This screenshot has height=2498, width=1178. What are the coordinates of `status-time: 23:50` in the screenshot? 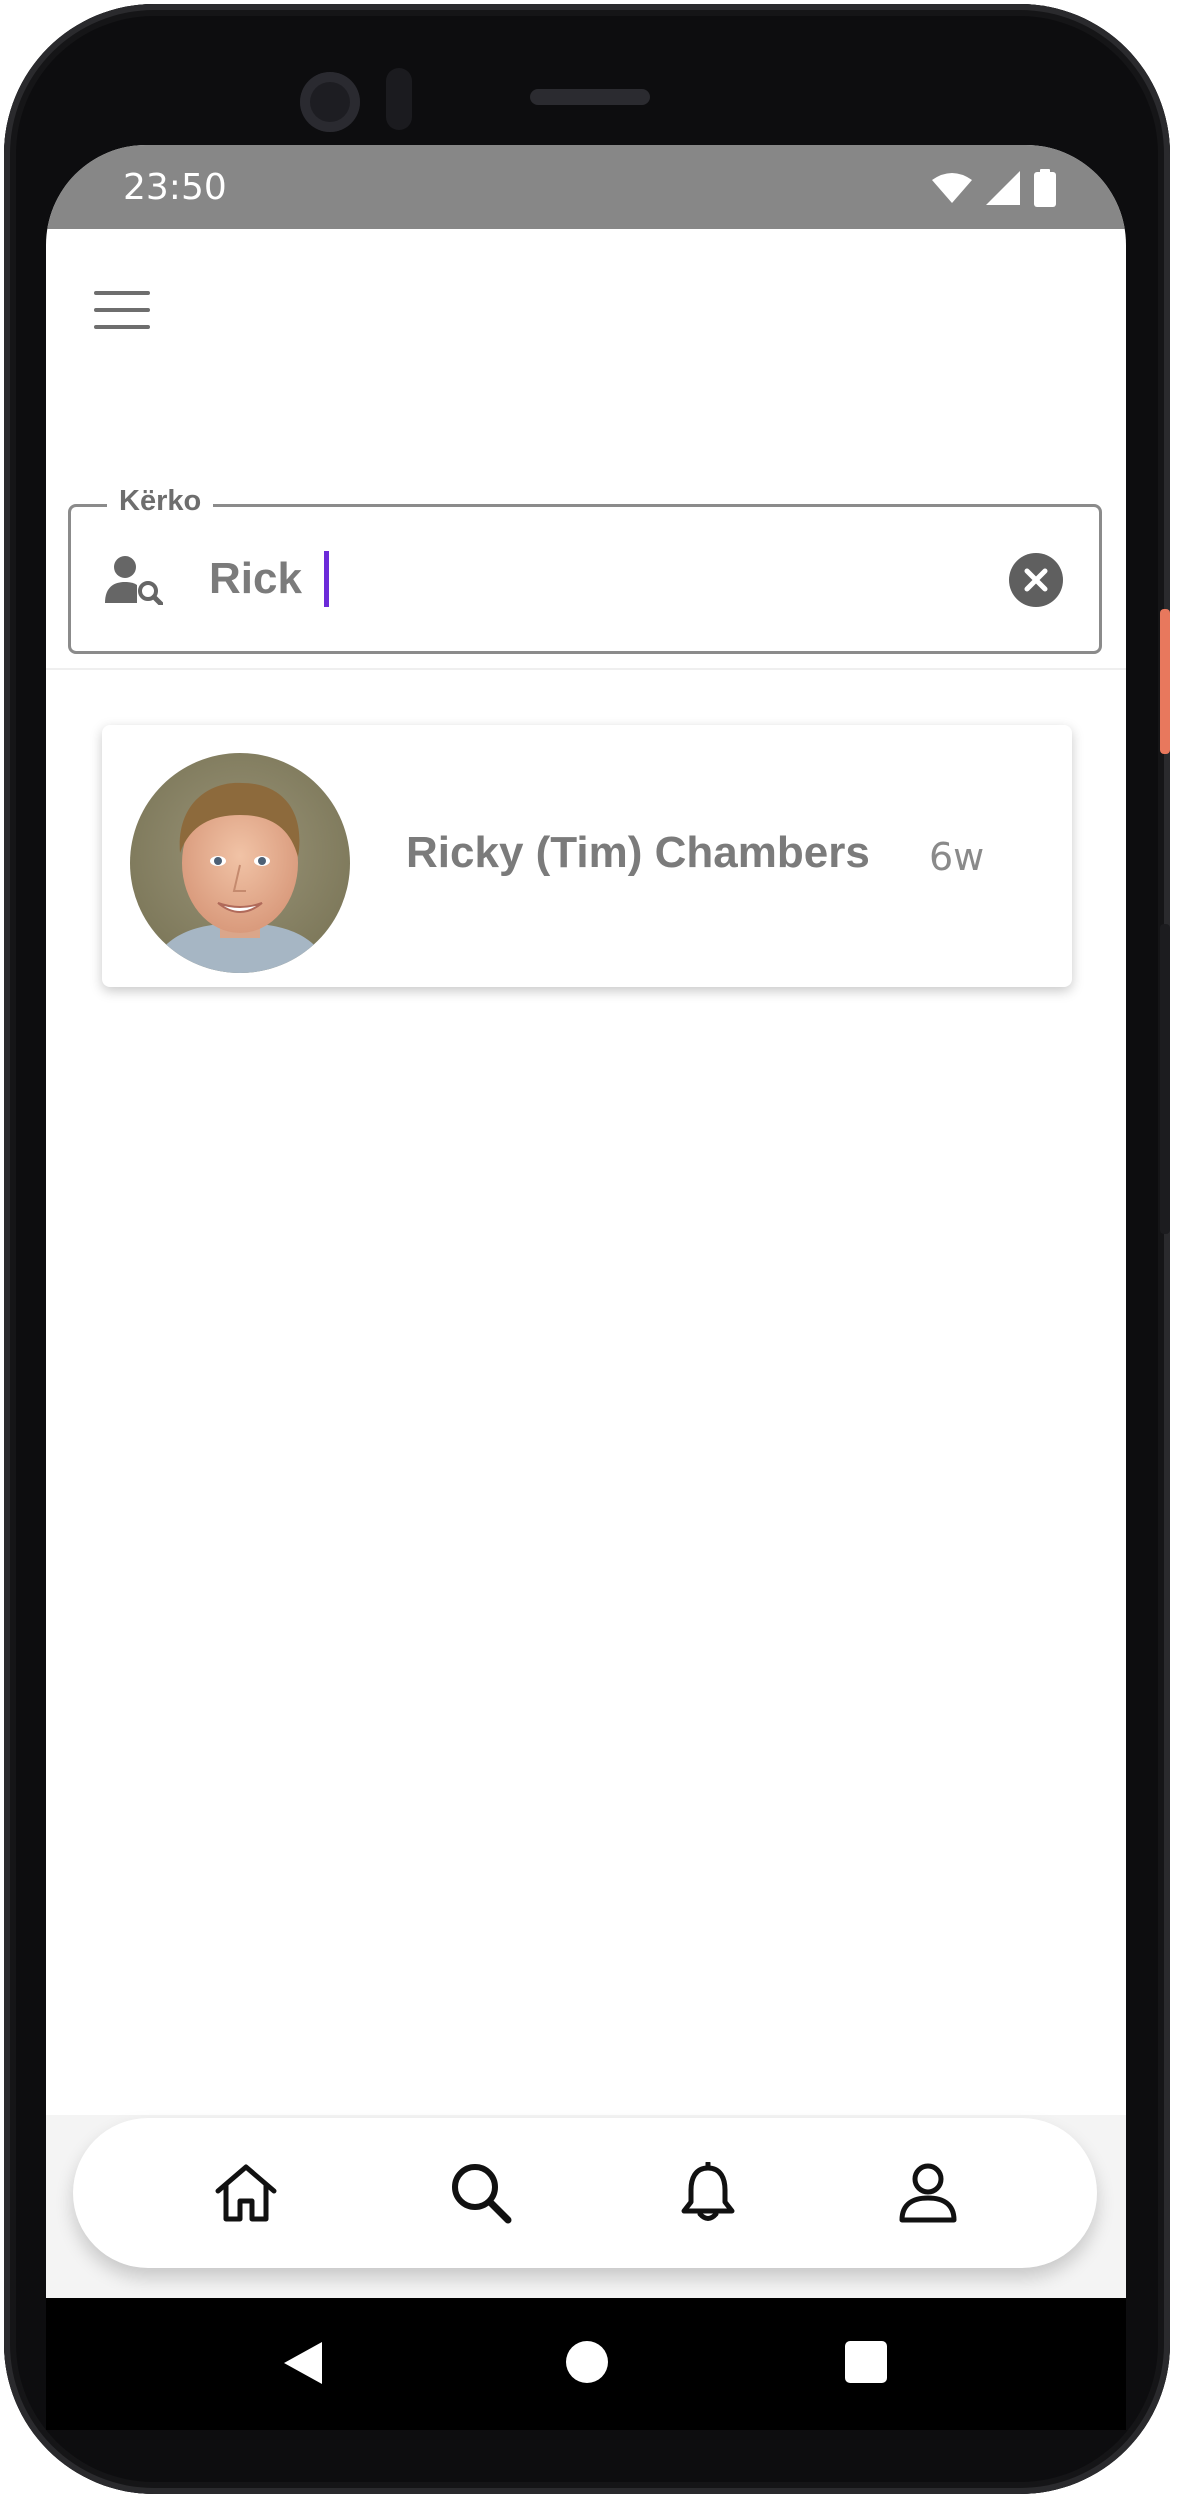 It's located at (175, 187).